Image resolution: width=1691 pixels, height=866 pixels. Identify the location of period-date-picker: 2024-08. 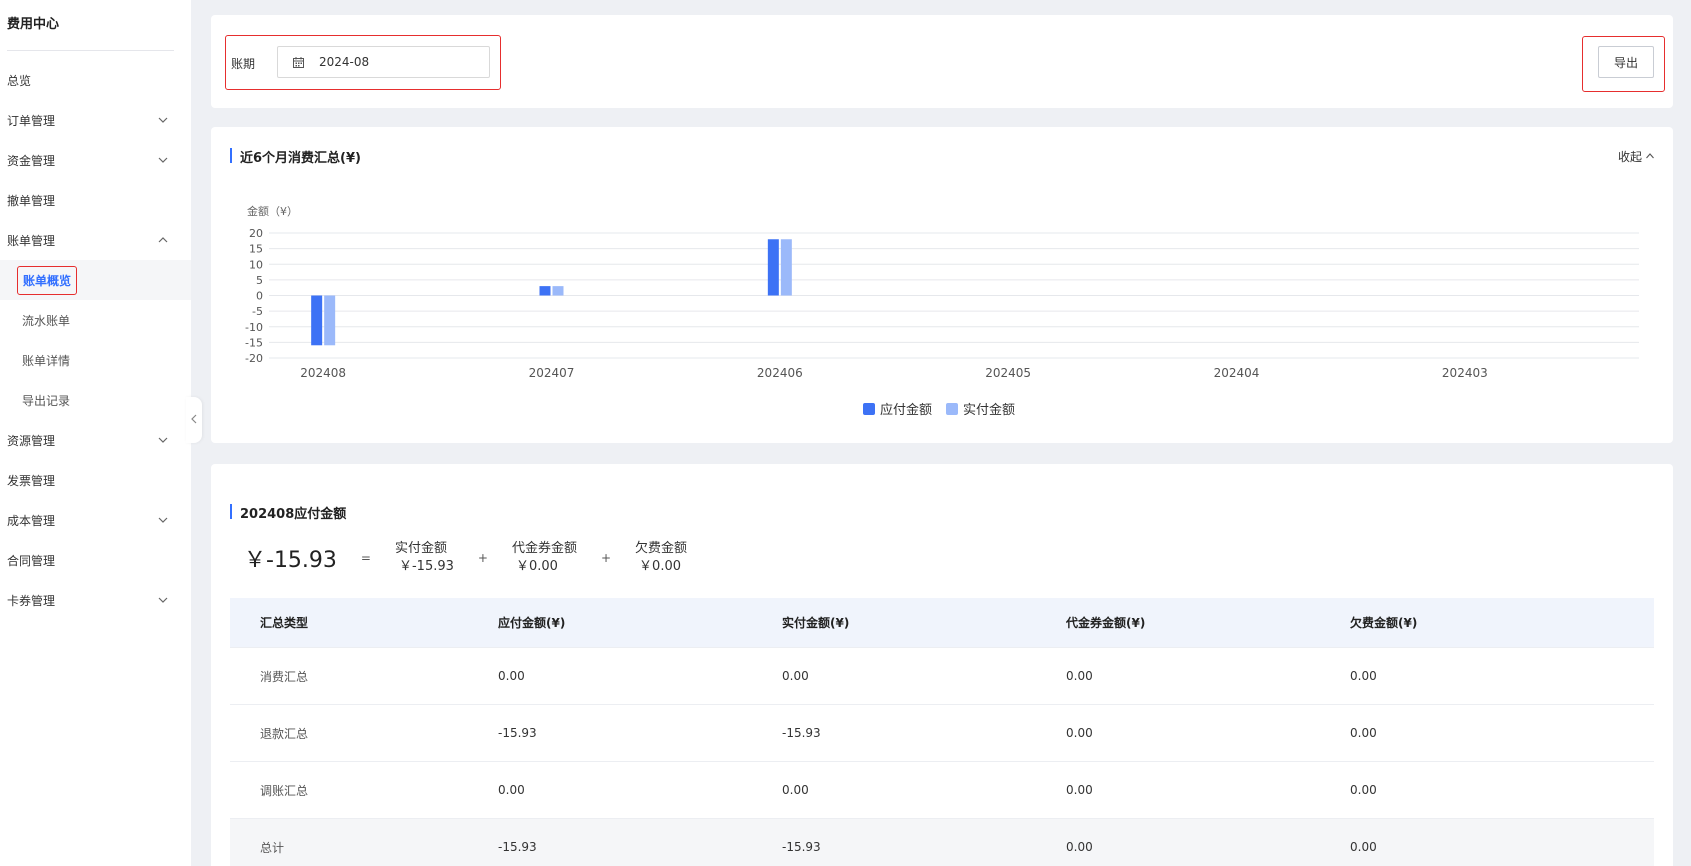
(383, 62).